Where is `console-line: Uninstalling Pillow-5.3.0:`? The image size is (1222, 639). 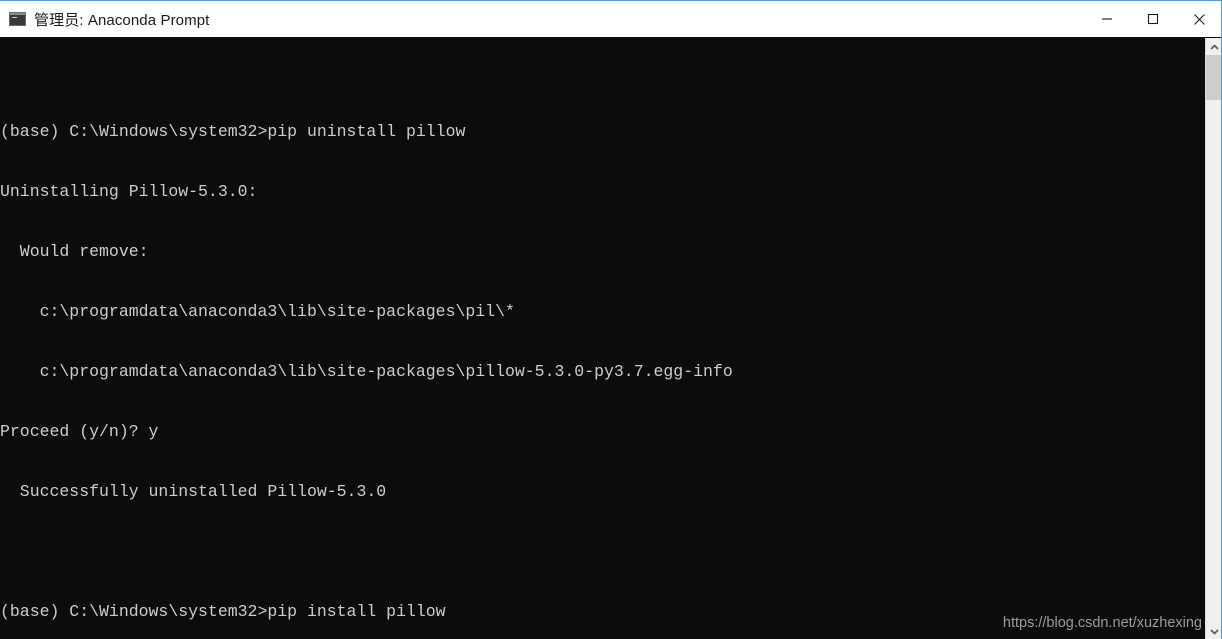
console-line: Uninstalling Pillow-5.3.0: is located at coordinates (129, 191).